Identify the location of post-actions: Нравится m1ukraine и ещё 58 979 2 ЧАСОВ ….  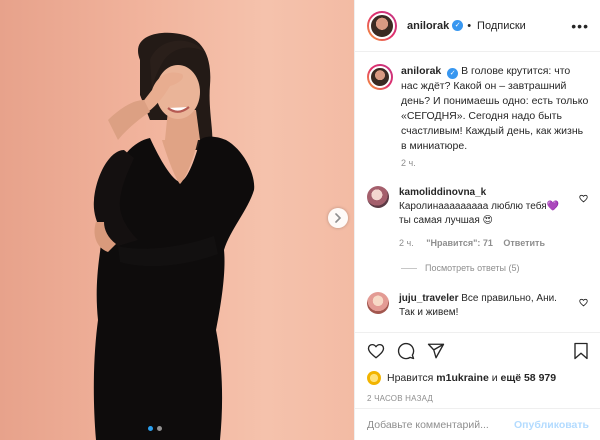
(477, 367).